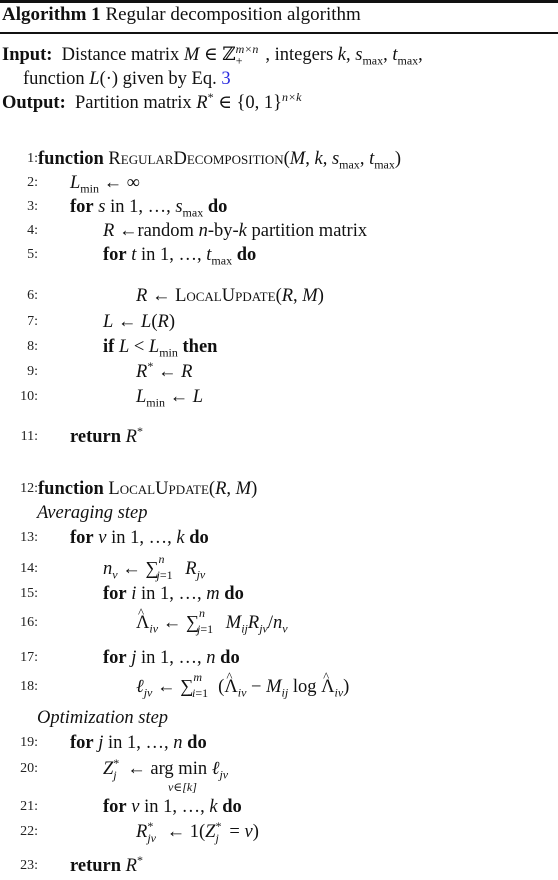 Image resolution: width=558 pixels, height=880 pixels. Describe the element at coordinates (27, 55) in the screenshot. I see `input-label: Input:` at that location.